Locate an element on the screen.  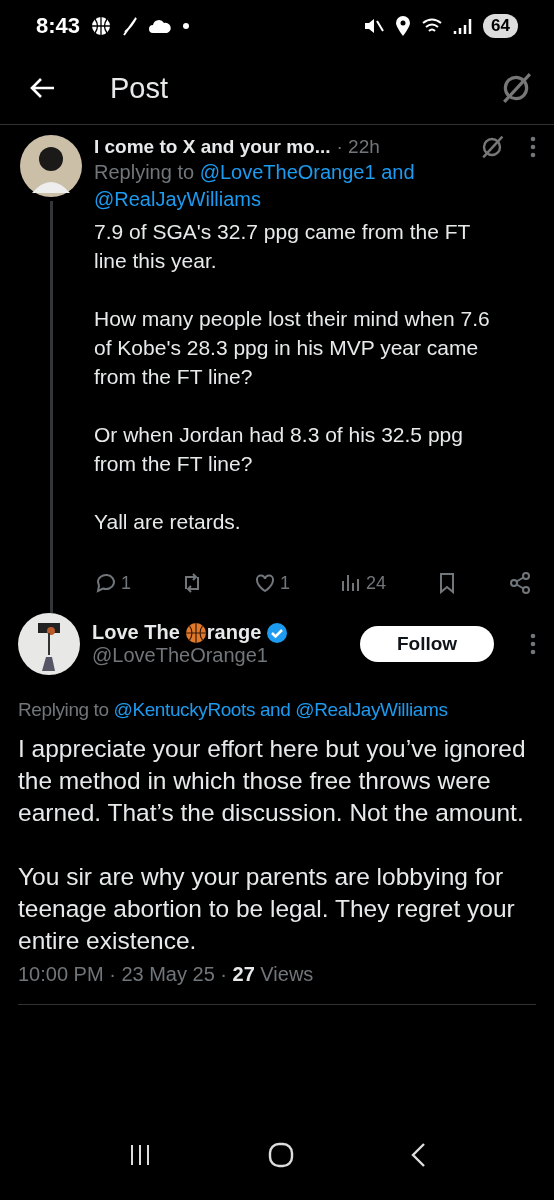
post-text: I appreciate your effort here but you’ve ignored the method in which those free throws were earned. That’s the discussion. Not the amount. is located at coordinates (272, 780).